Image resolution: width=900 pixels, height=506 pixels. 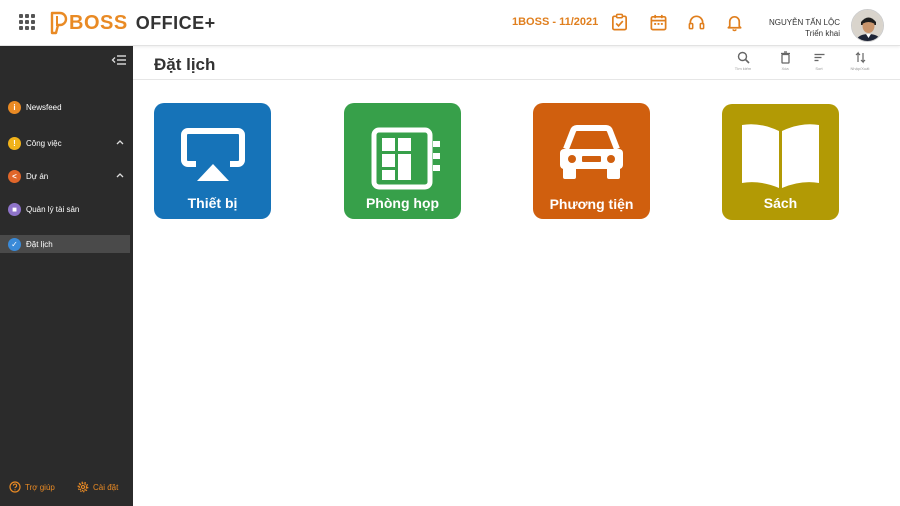 I want to click on help-label: Trợ giúp, so click(x=40, y=487).